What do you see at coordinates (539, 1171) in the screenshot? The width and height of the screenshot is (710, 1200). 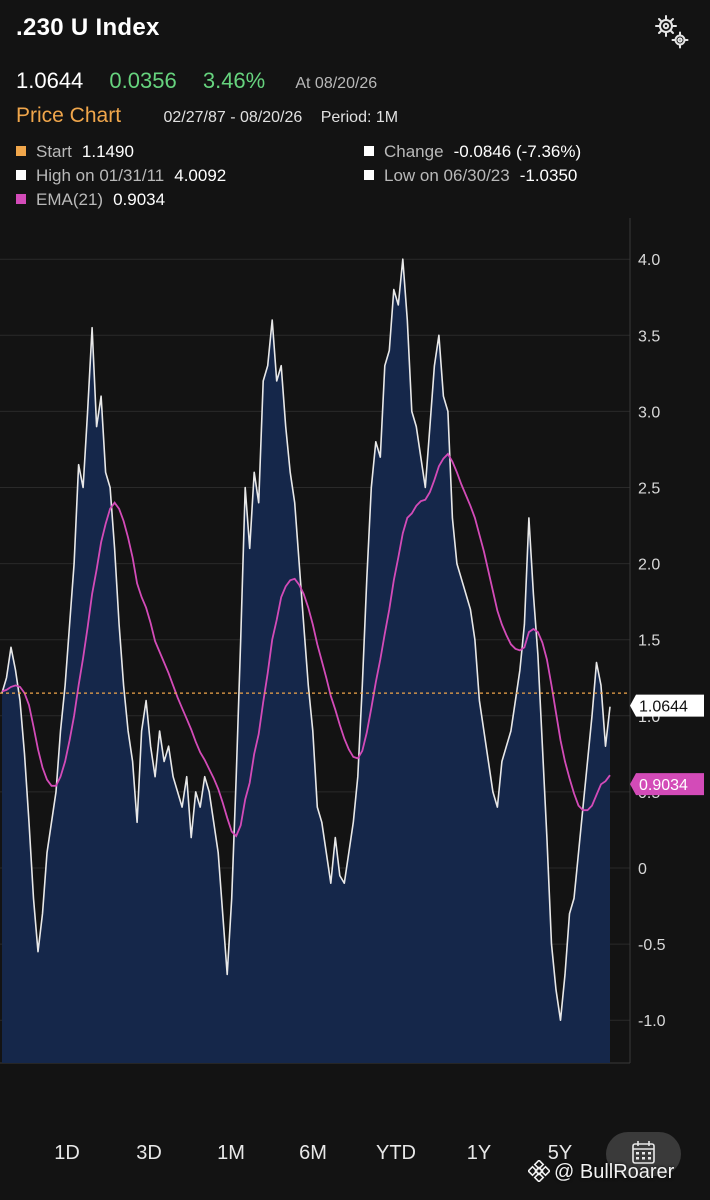 I see `binance-logo` at bounding box center [539, 1171].